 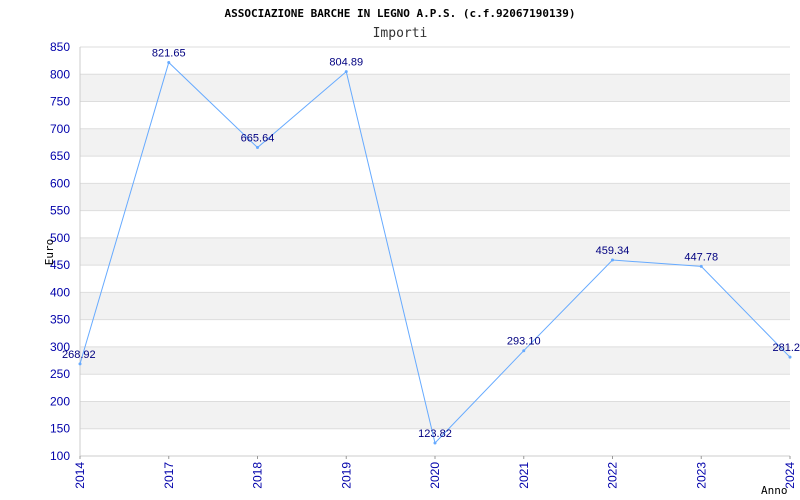 I want to click on y-tick-label: 650, so click(x=60, y=156).